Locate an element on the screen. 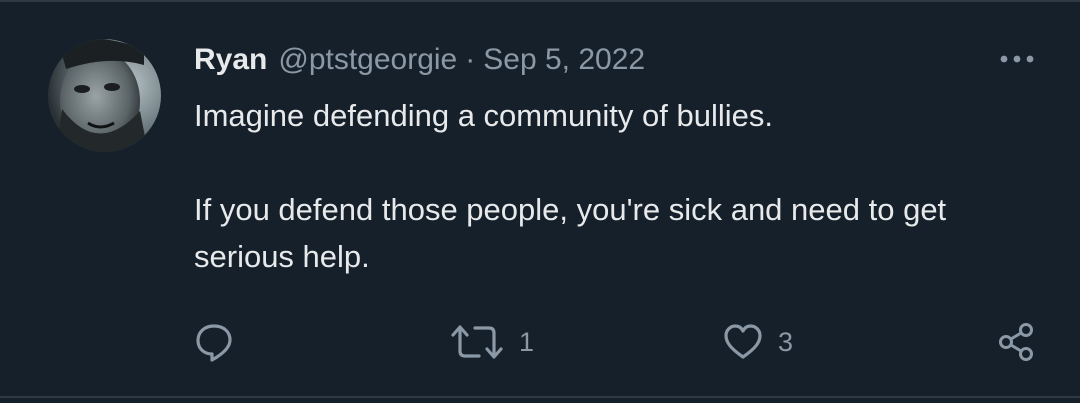  like-button: 3 is located at coordinates (757, 342).